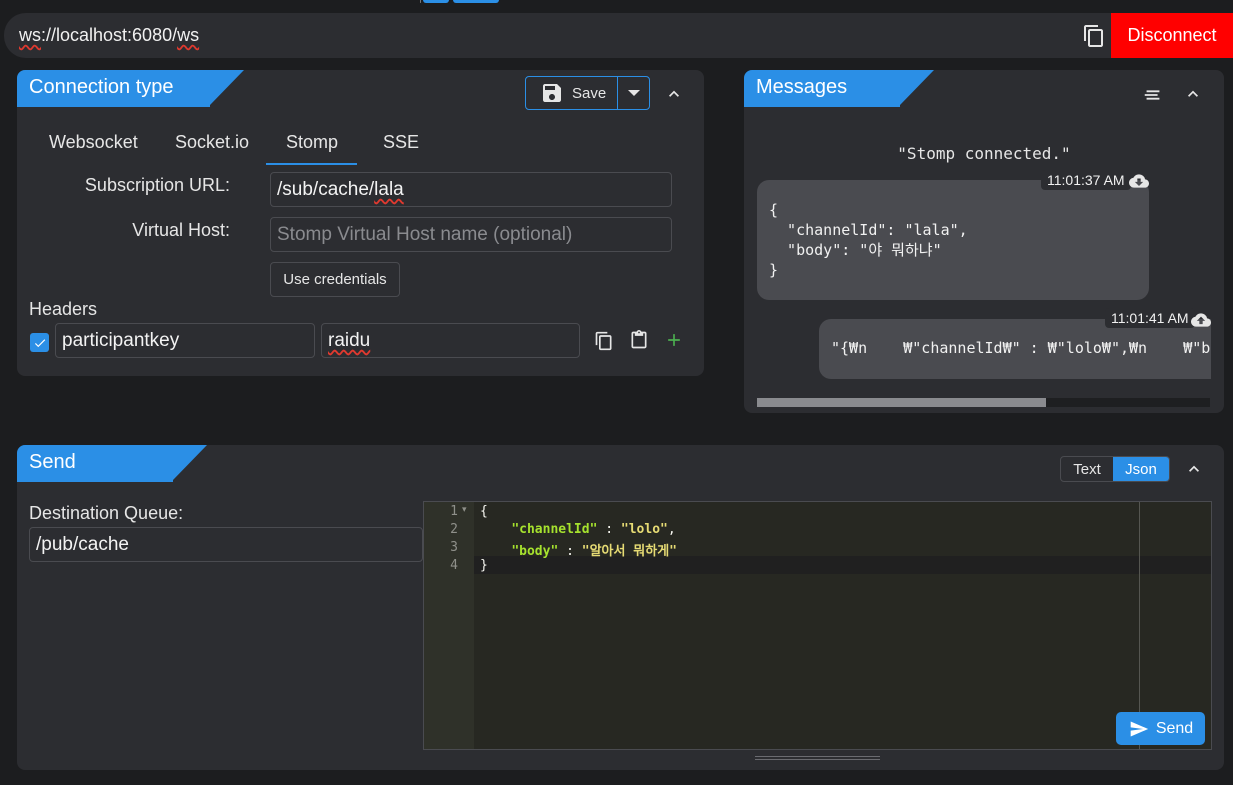 This screenshot has width=1233, height=785. I want to click on code-brace-close: }, so click(484, 565).